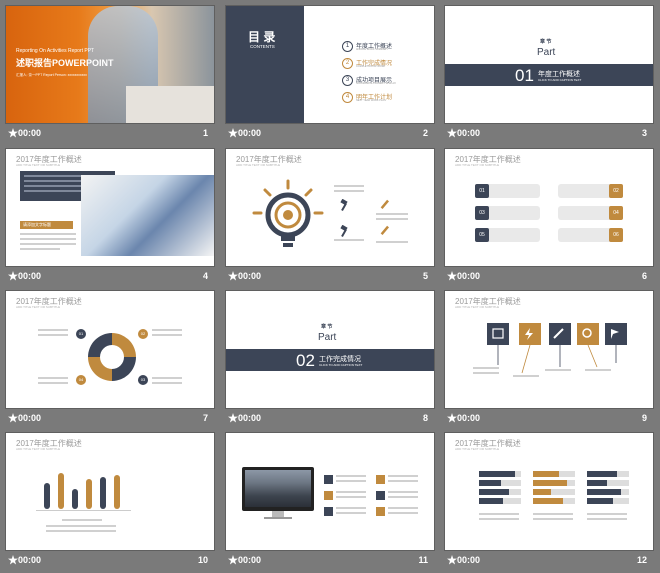 The width and height of the screenshot is (660, 573). I want to click on slide-cell-11: 00:00 11, so click(330, 503).